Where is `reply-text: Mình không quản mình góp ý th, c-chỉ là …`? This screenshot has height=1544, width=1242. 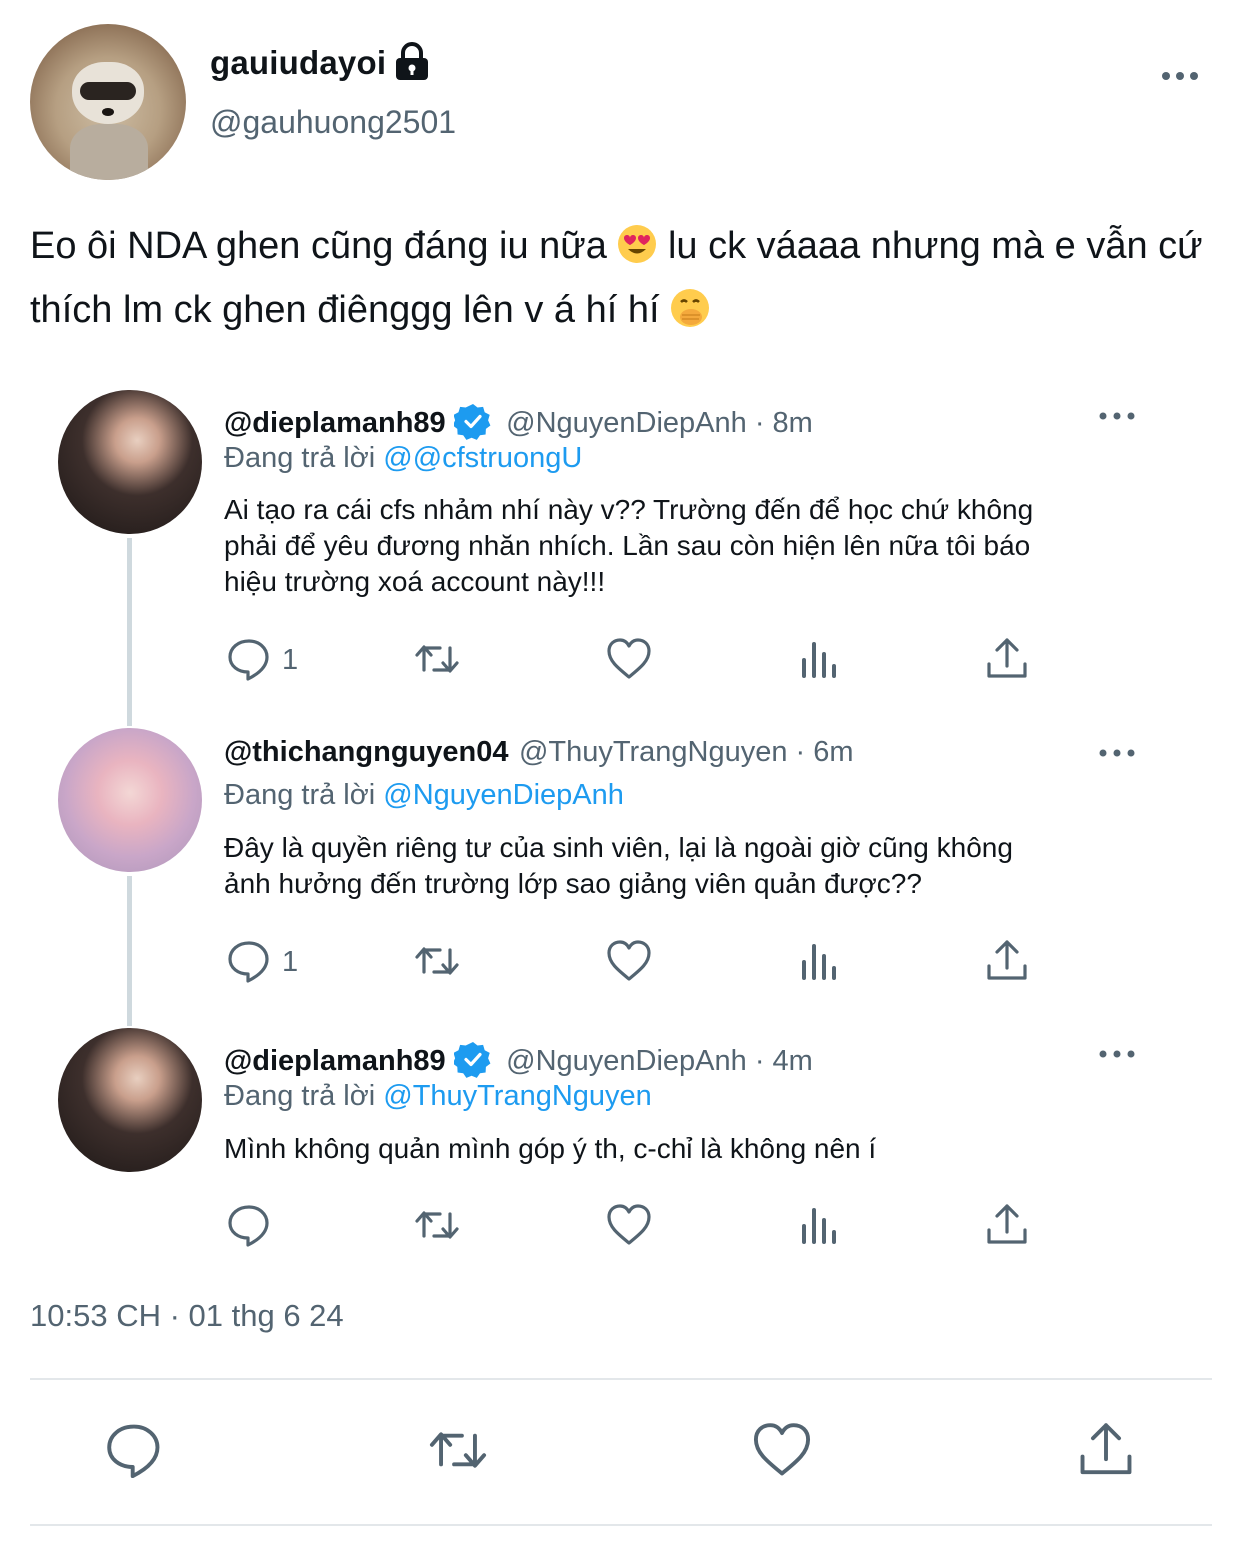
reply-text: Mình không quản mình góp ý th, c-chỉ là … is located at coordinates (674, 1149).